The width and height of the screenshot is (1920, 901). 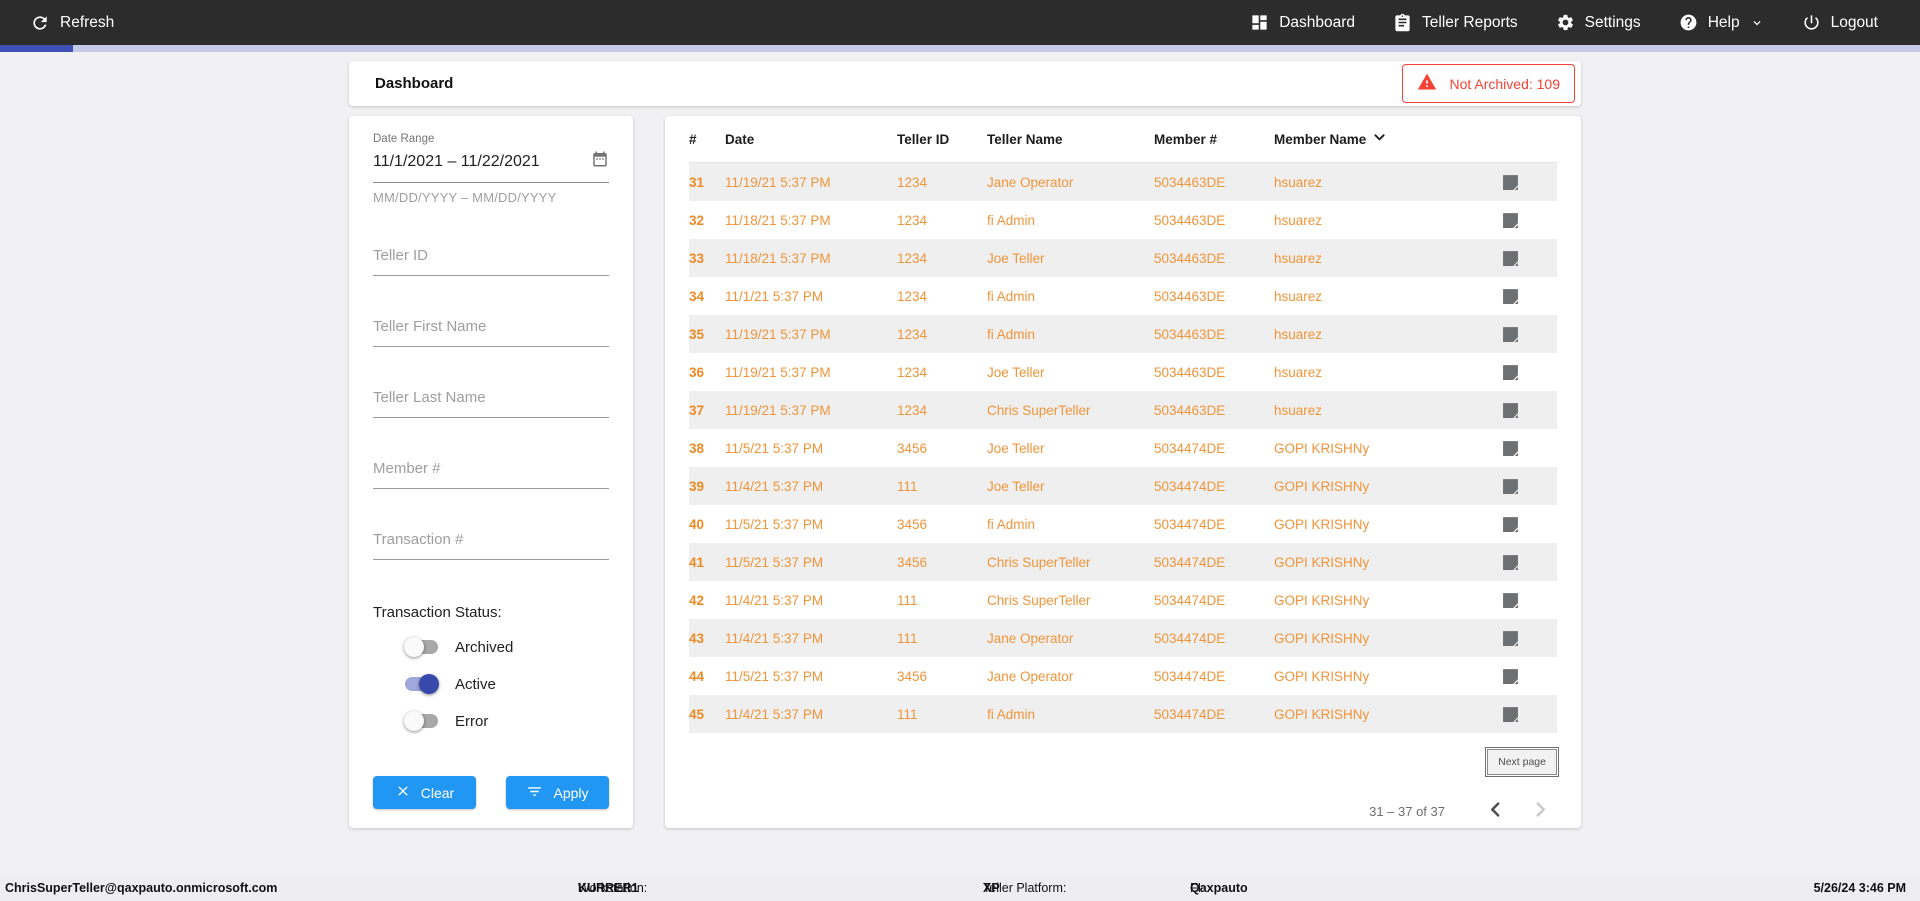 I want to click on workstation-info: Workstation: KURRER1, so click(x=613, y=888).